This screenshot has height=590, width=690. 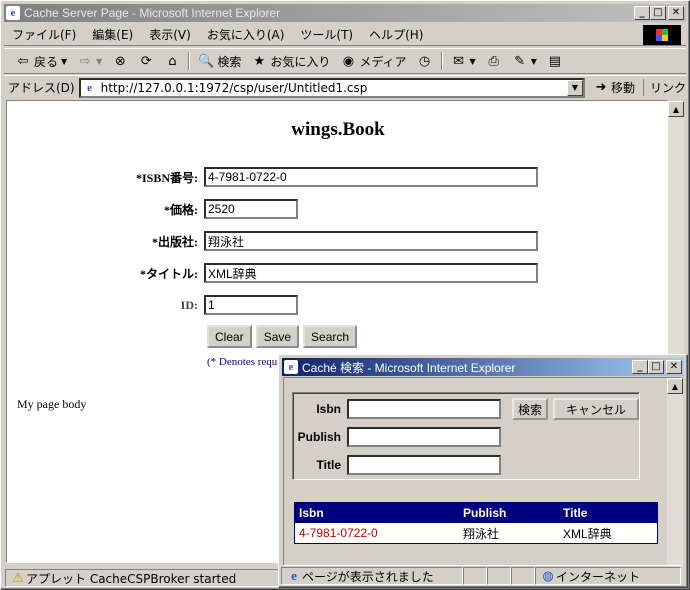 What do you see at coordinates (326, 34) in the screenshot?
I see `menu-tools: ツール(T)` at bounding box center [326, 34].